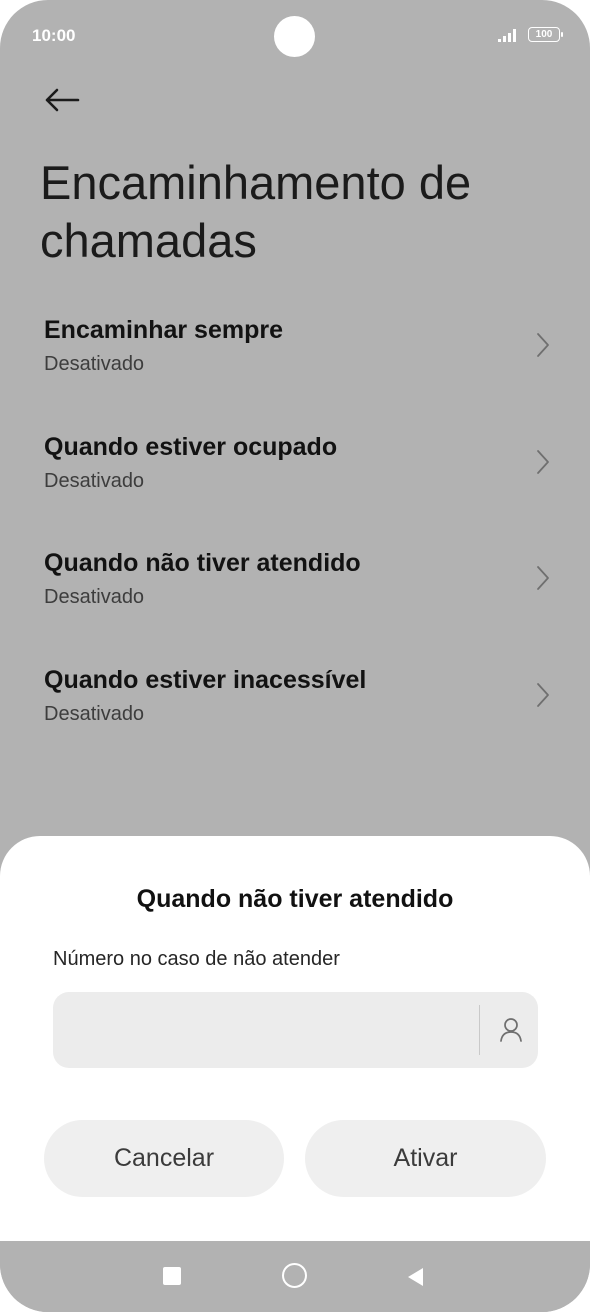  I want to click on status-time: 10:00, so click(54, 35).